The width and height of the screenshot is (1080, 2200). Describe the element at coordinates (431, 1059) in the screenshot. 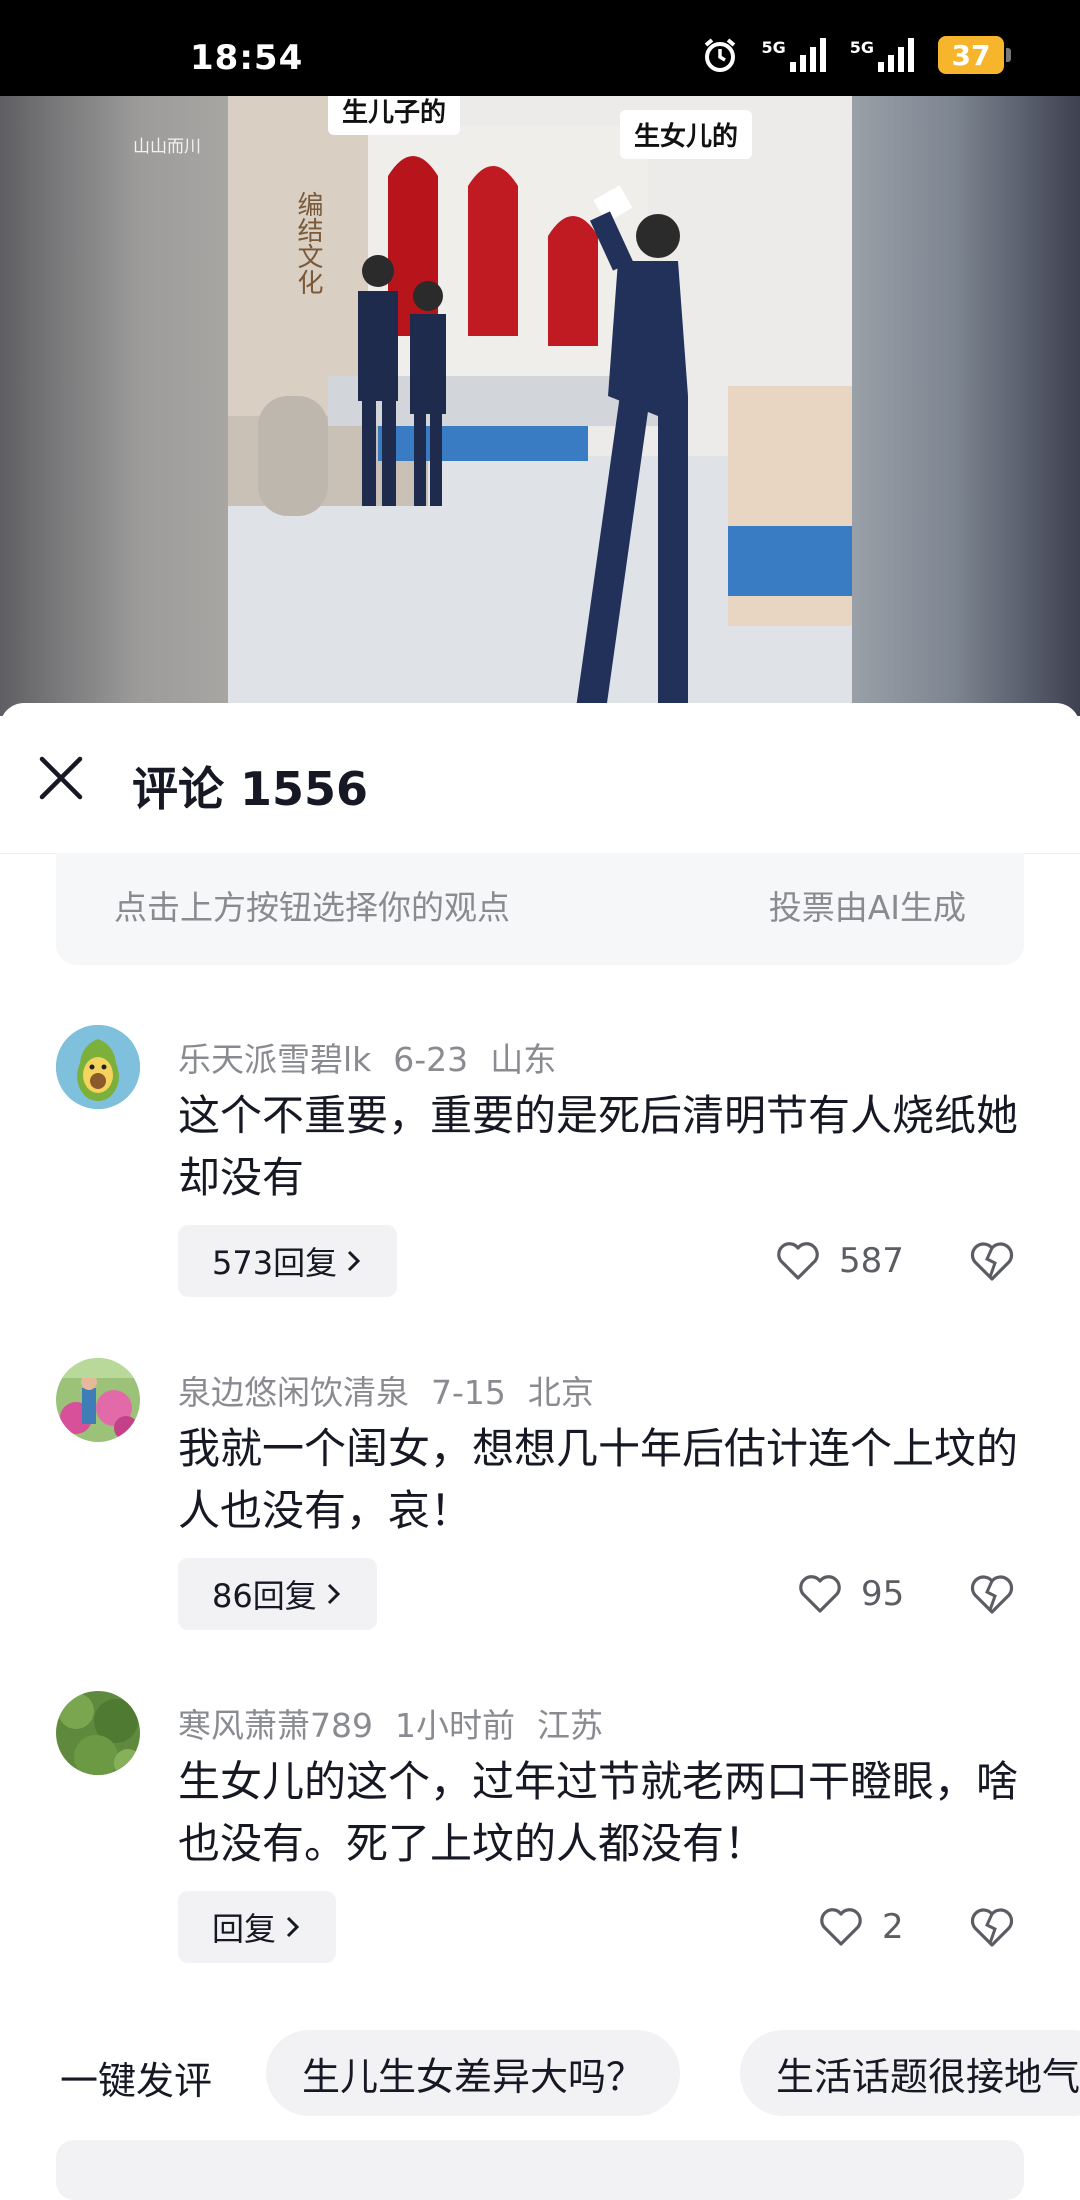

I see `comment-date: 6-23` at that location.